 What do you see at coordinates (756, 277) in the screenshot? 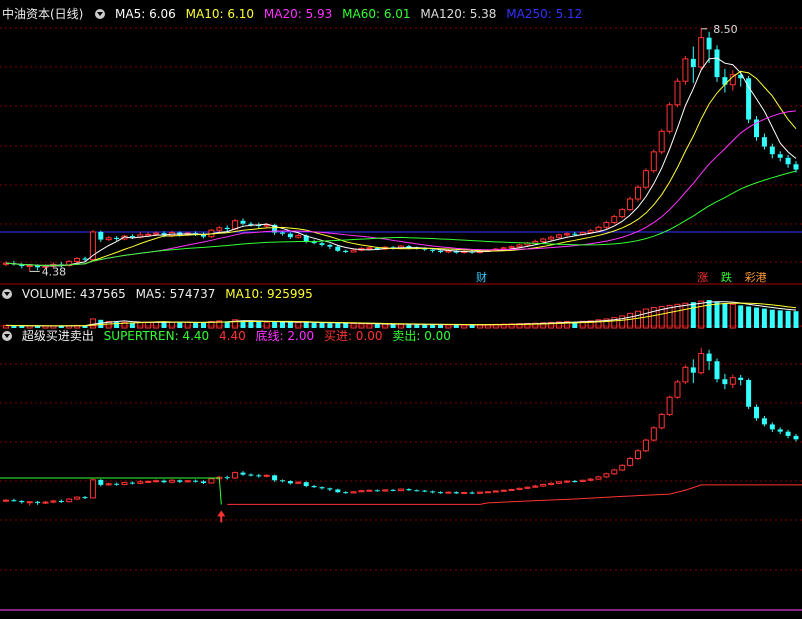
I see `event-marker: 彩港` at bounding box center [756, 277].